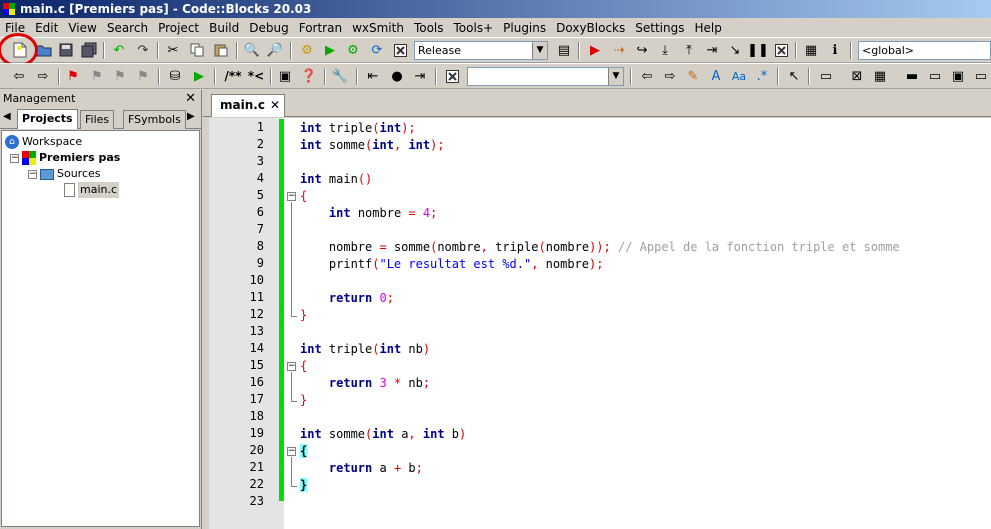 The image size is (991, 529). What do you see at coordinates (256, 331) in the screenshot?
I see `line-number: 13` at bounding box center [256, 331].